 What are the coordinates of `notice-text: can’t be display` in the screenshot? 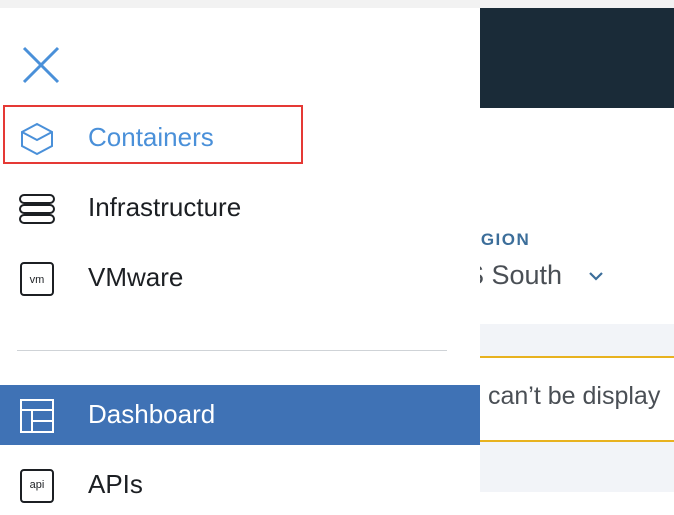 It's located at (574, 396).